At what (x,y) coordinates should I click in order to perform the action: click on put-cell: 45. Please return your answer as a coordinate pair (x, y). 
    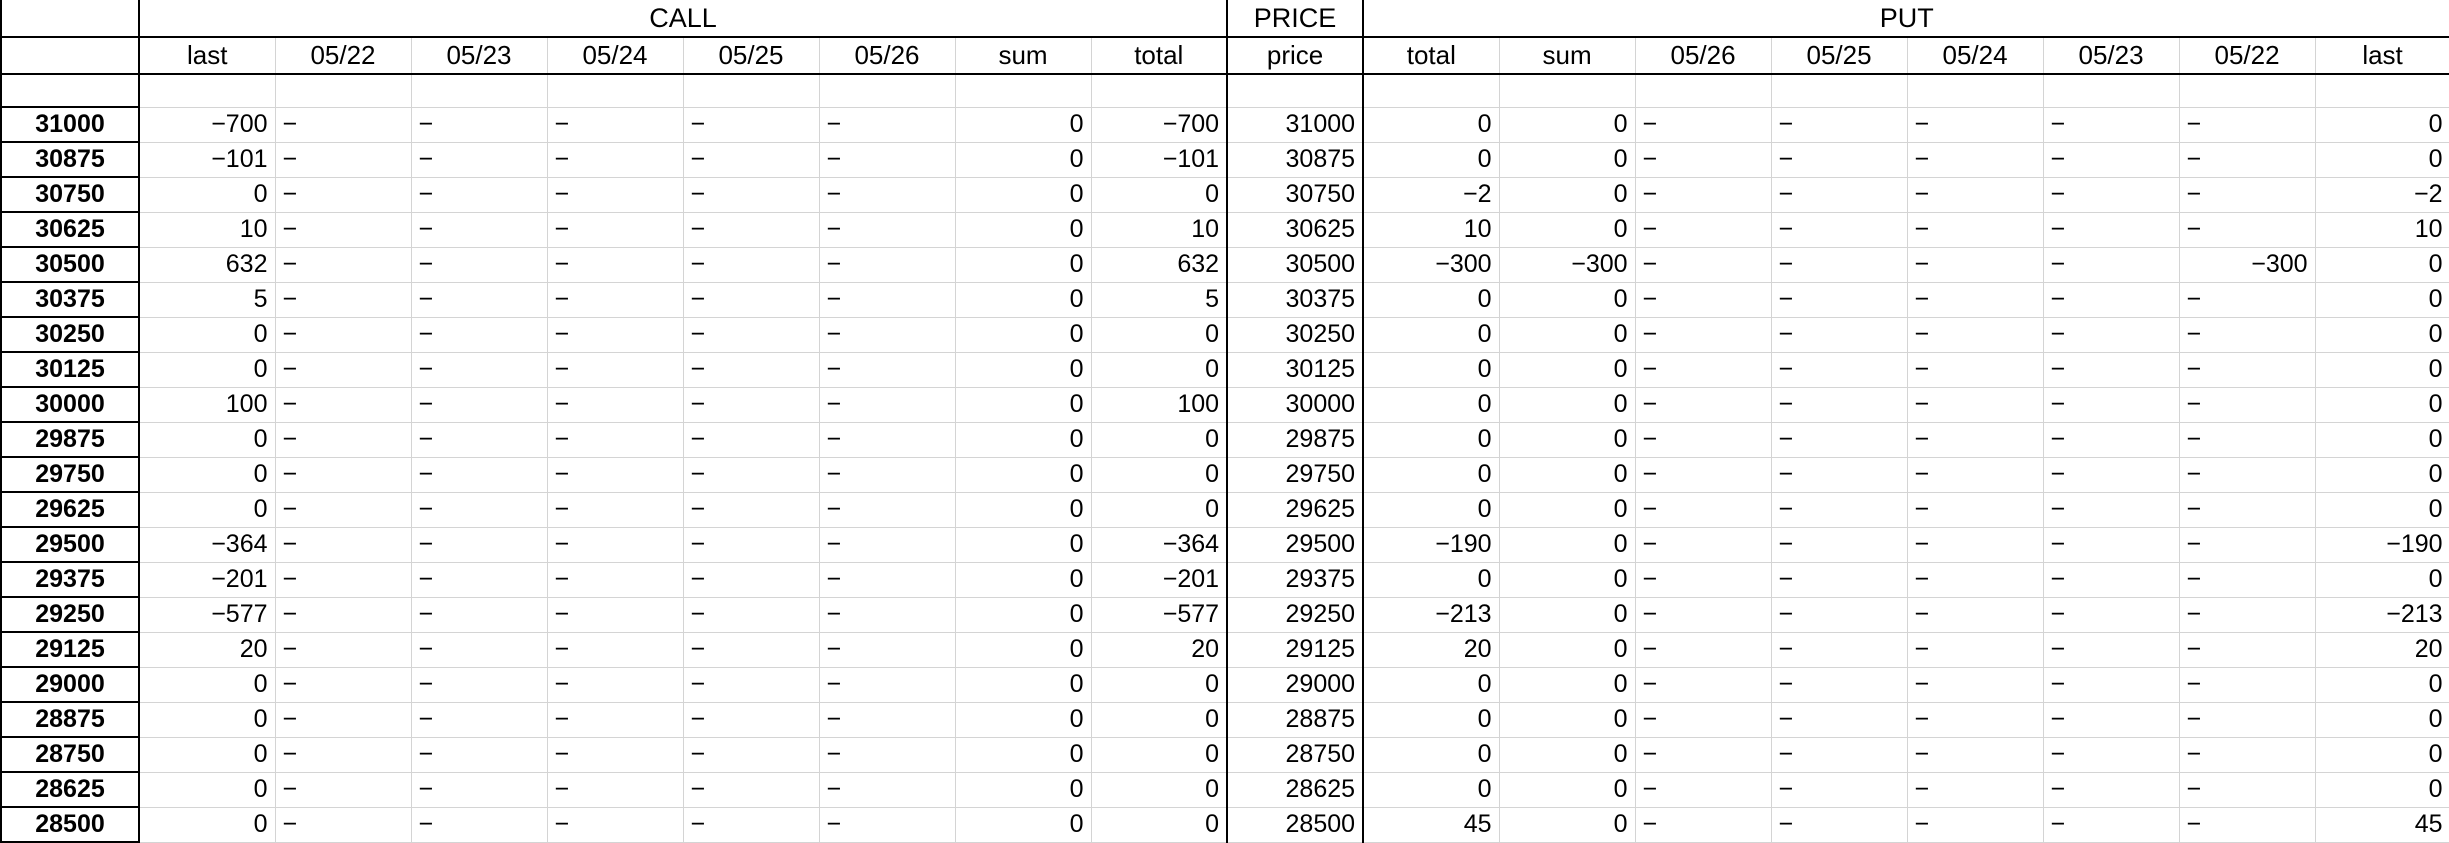
    Looking at the image, I should click on (2382, 825).